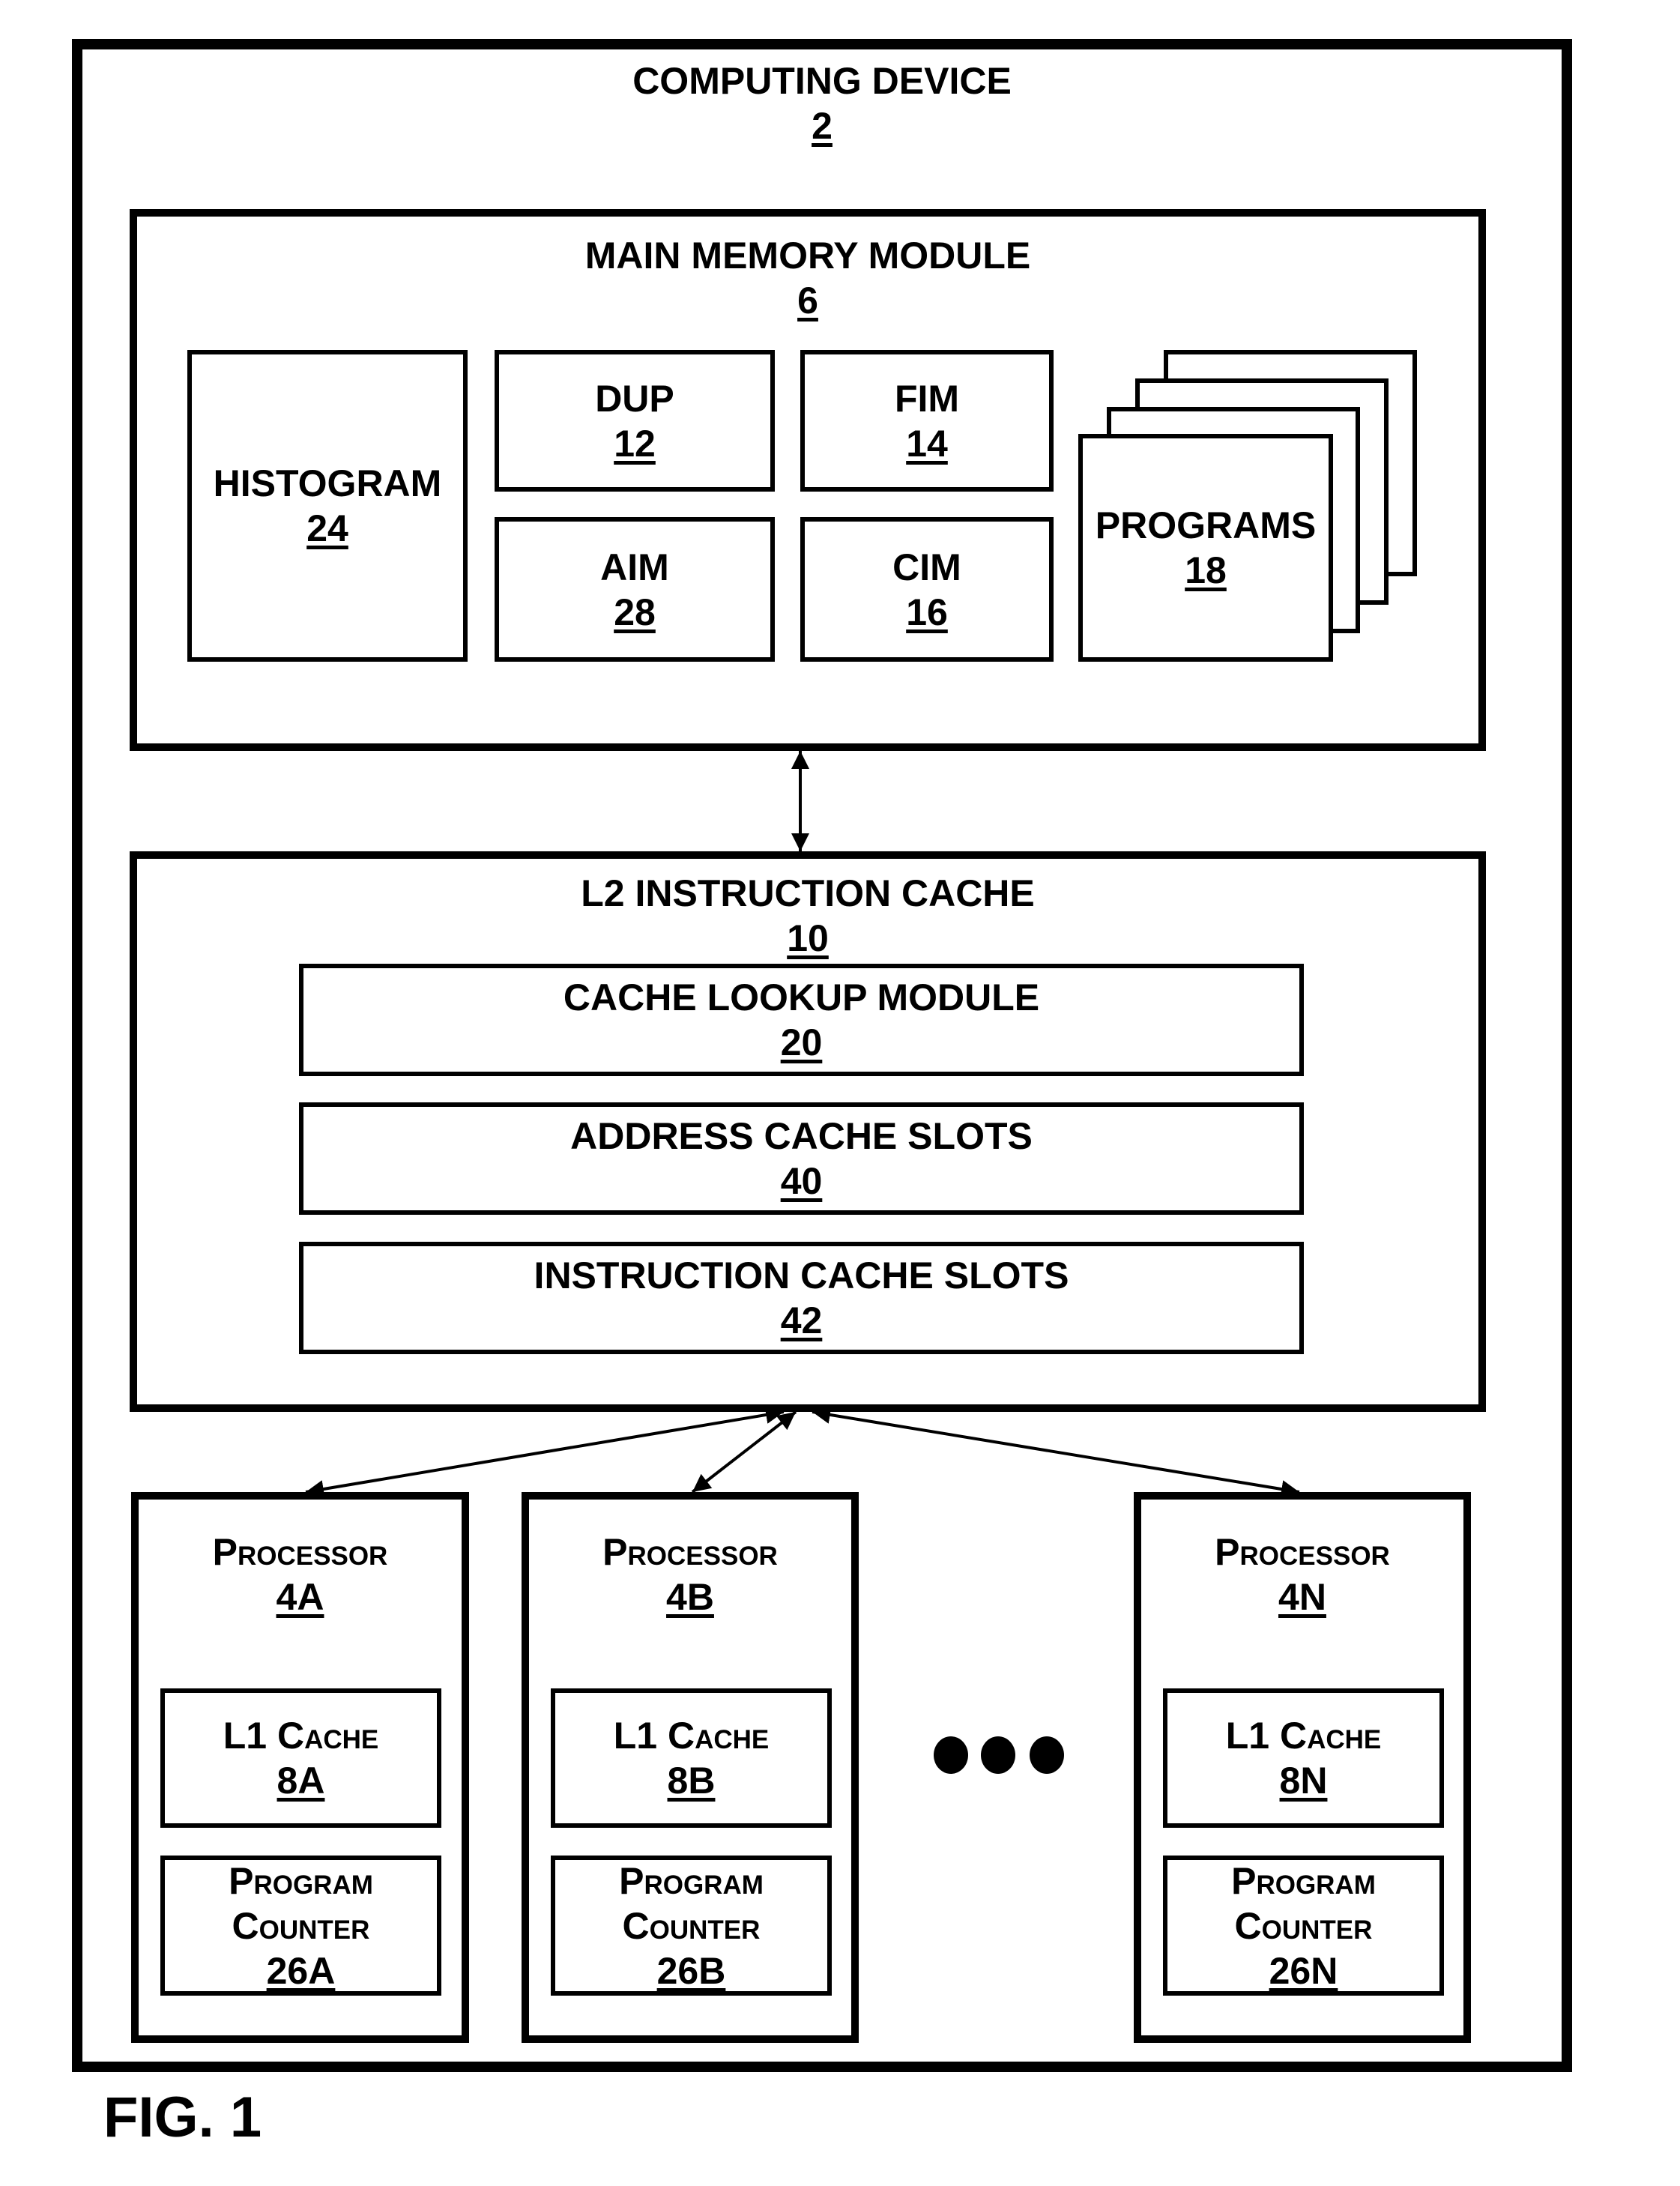 The image size is (1680, 2186). I want to click on figure-label: FIG. 1, so click(182, 2117).